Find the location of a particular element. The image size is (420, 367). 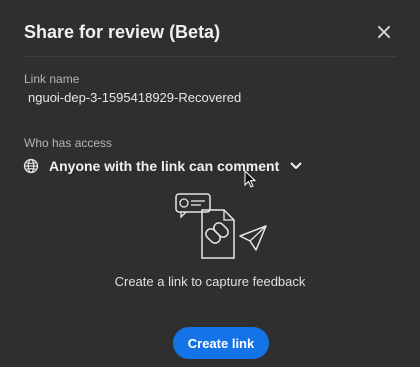

access-dropdown: Anyone with the link can comment is located at coordinates (162, 166).